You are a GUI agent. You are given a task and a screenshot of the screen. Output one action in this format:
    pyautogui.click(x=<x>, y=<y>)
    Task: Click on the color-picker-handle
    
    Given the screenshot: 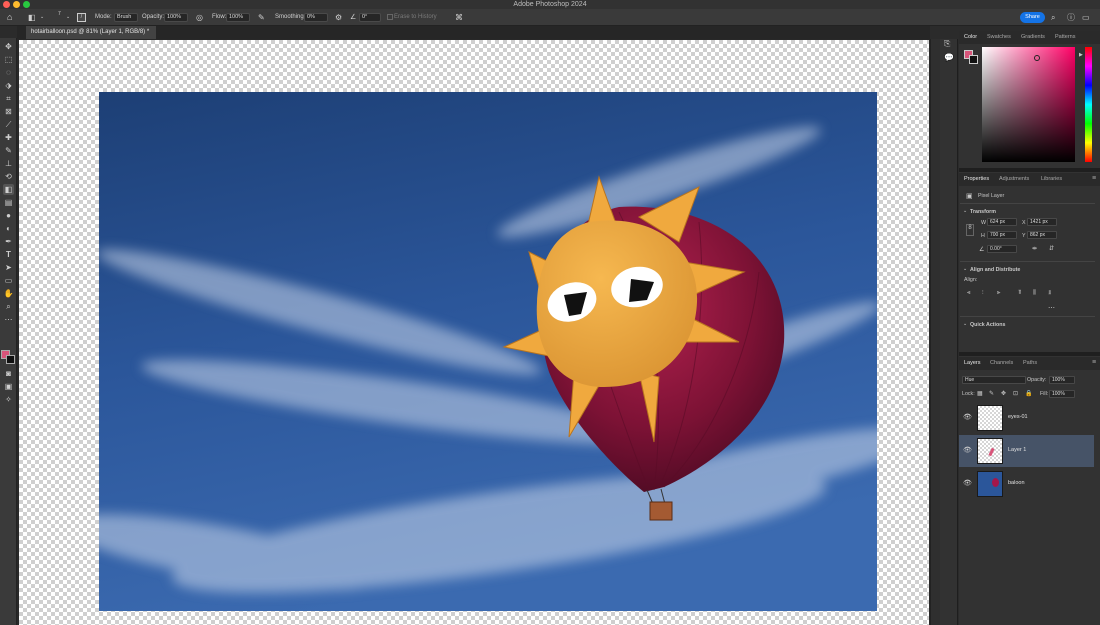 What is the action you would take?
    pyautogui.click(x=1037, y=58)
    